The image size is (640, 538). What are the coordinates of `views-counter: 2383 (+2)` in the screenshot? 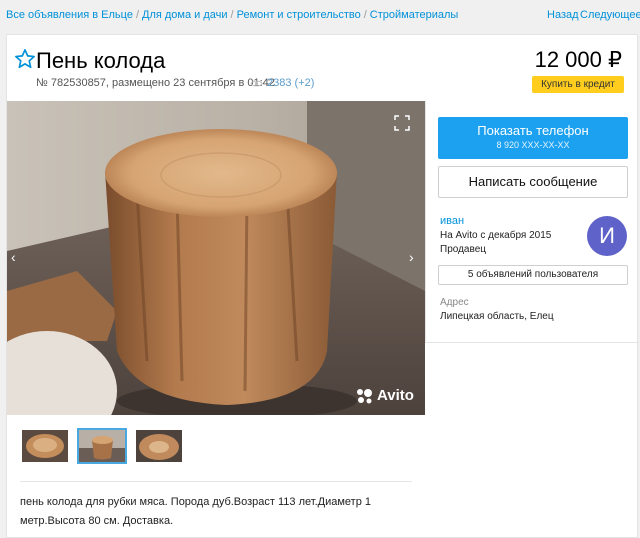 It's located at (282, 83).